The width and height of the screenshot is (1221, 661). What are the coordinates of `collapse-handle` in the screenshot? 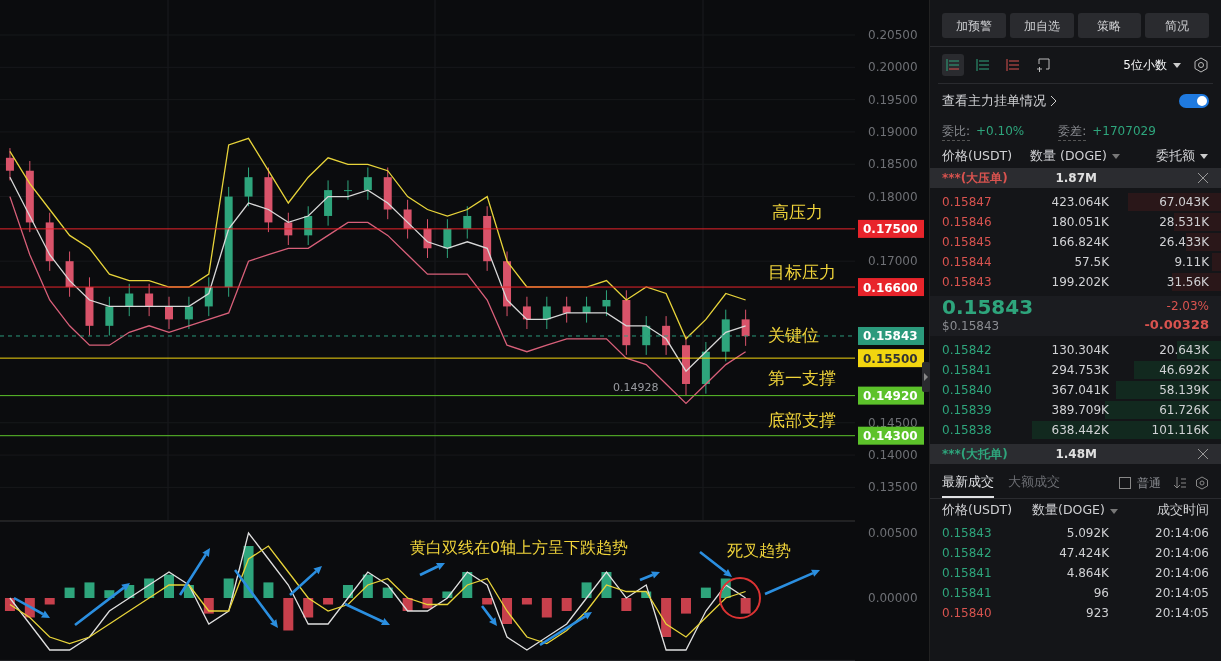 It's located at (926, 377).